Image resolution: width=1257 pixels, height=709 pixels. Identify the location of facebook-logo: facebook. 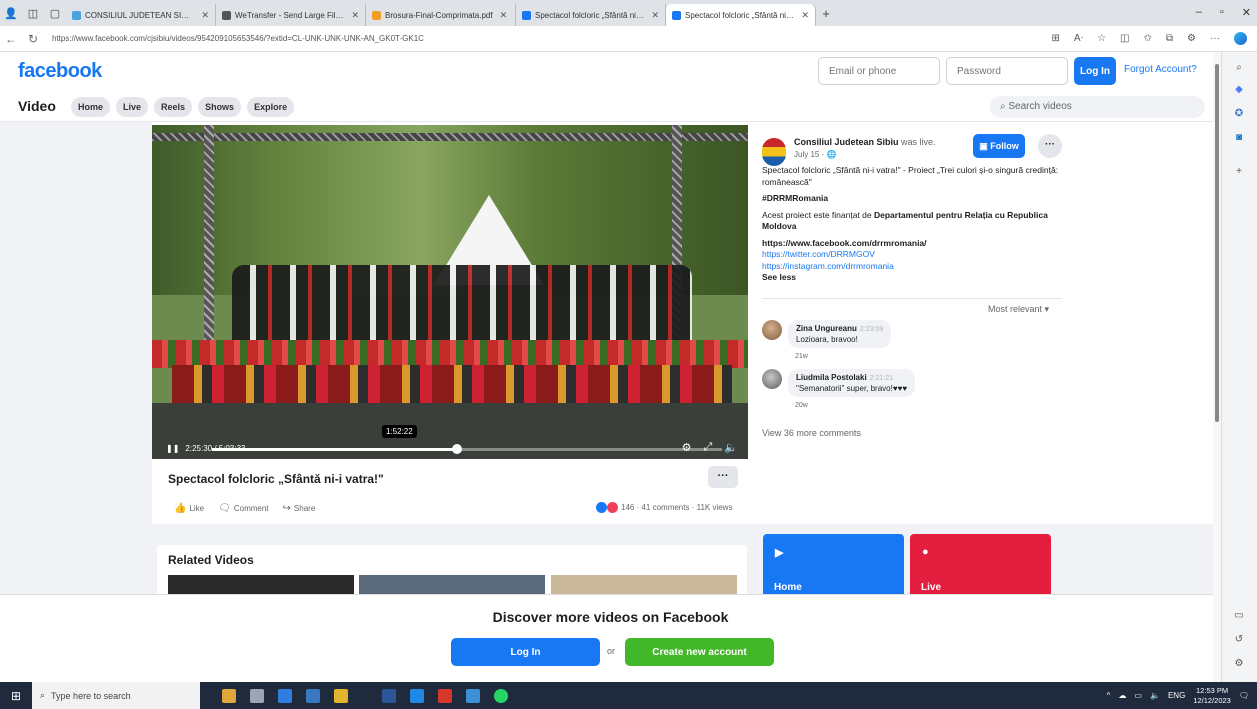
(60, 71).